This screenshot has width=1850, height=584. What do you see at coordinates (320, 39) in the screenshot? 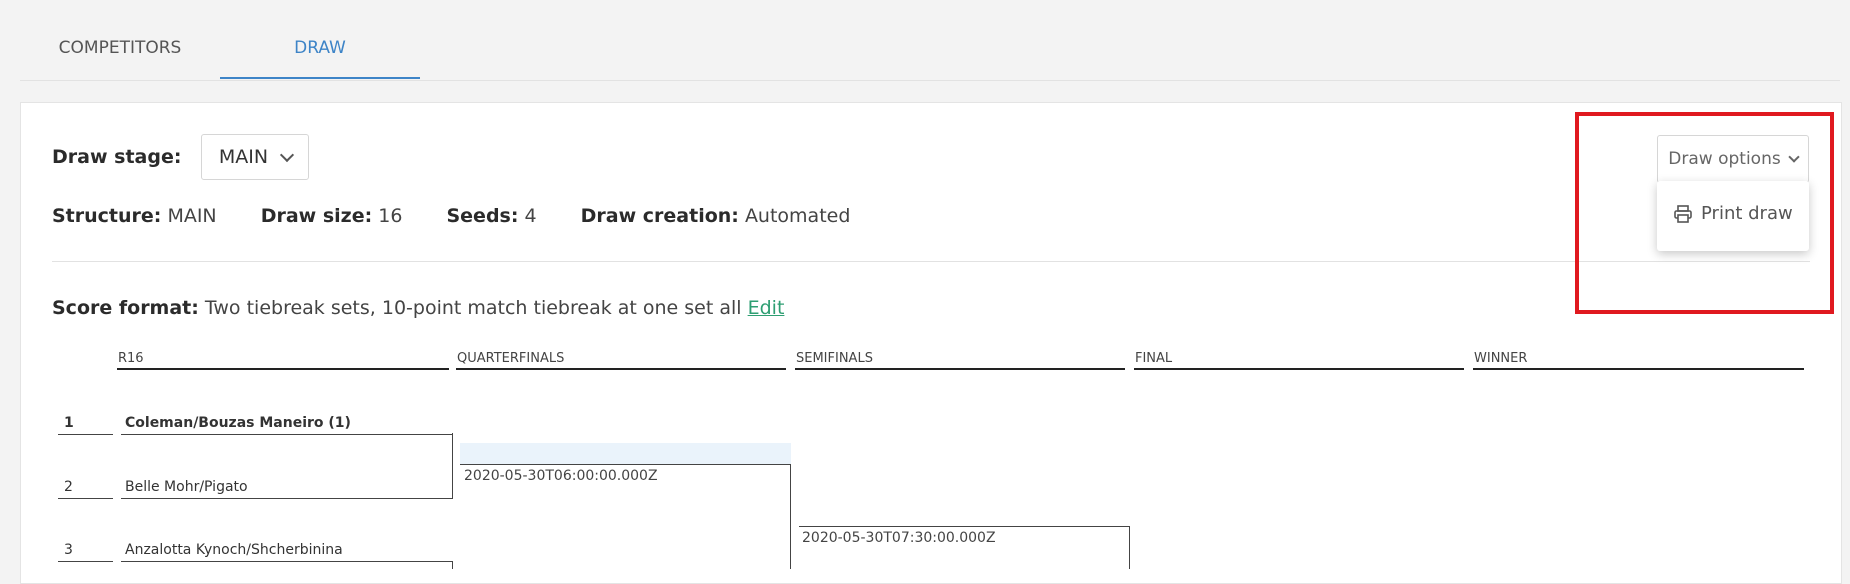
I see `tab-draw: DRAW` at bounding box center [320, 39].